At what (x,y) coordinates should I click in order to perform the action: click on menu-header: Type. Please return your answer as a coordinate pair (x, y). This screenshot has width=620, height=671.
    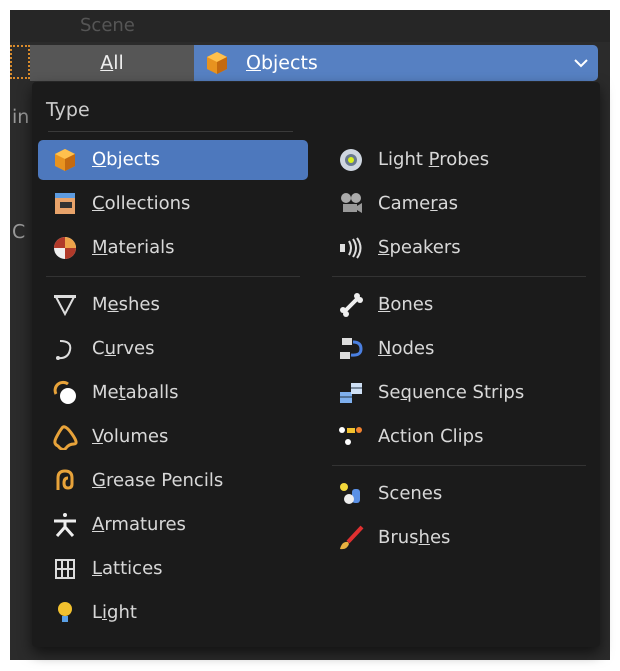
    Looking at the image, I should click on (68, 110).